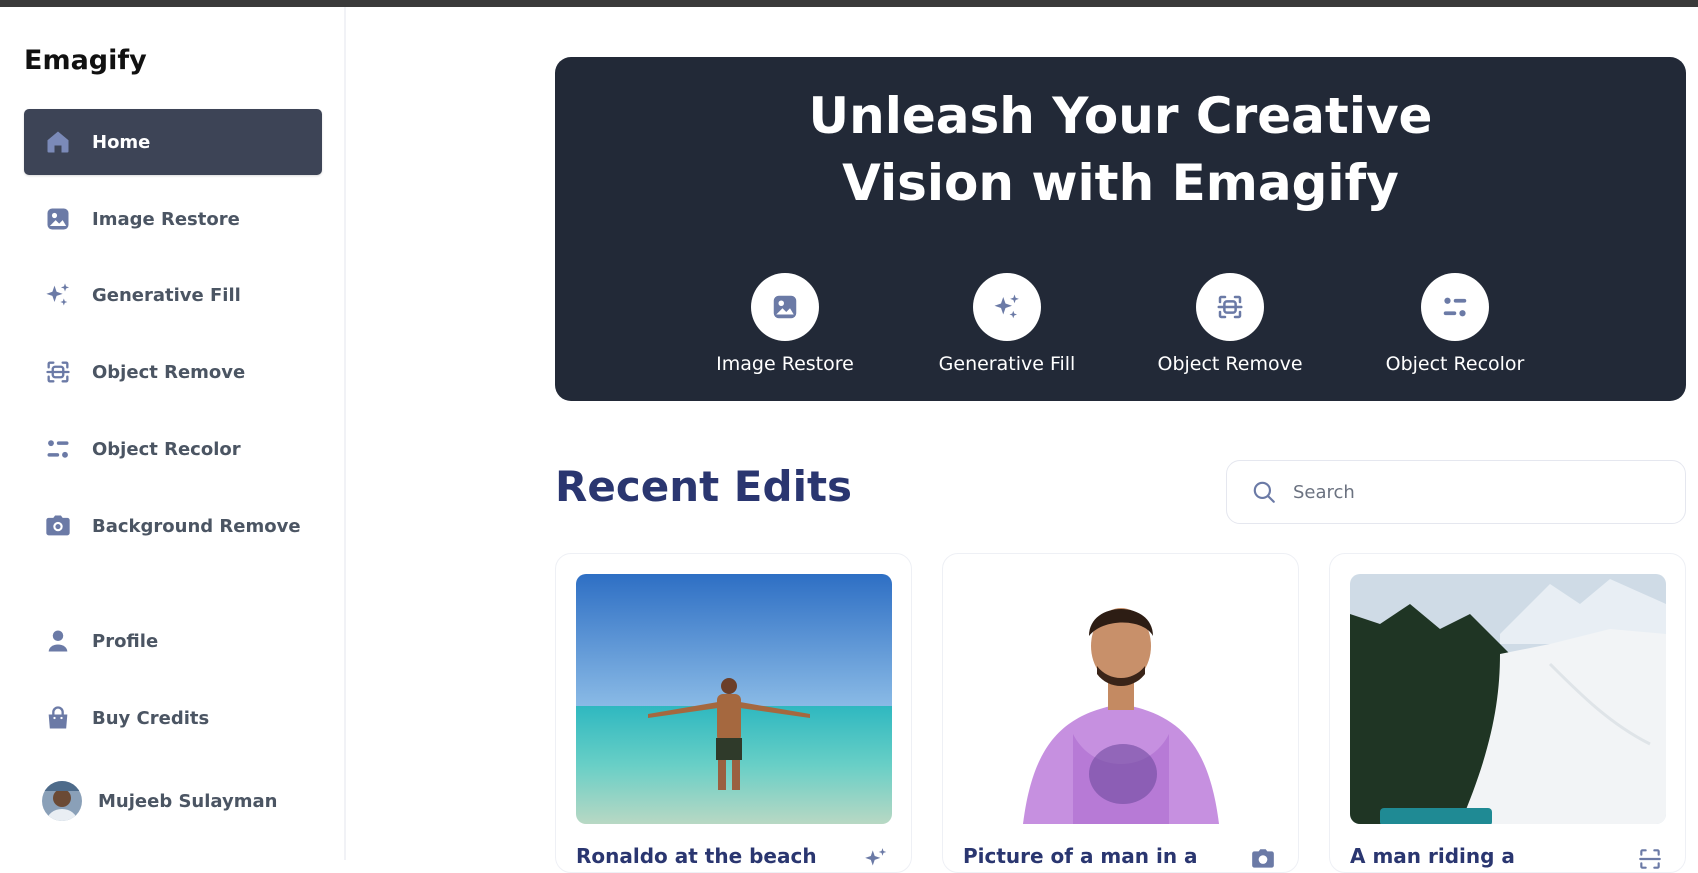 Image resolution: width=1698 pixels, height=873 pixels. Describe the element at coordinates (1080, 856) in the screenshot. I see `edit-card-title: Picture of a man in a` at that location.